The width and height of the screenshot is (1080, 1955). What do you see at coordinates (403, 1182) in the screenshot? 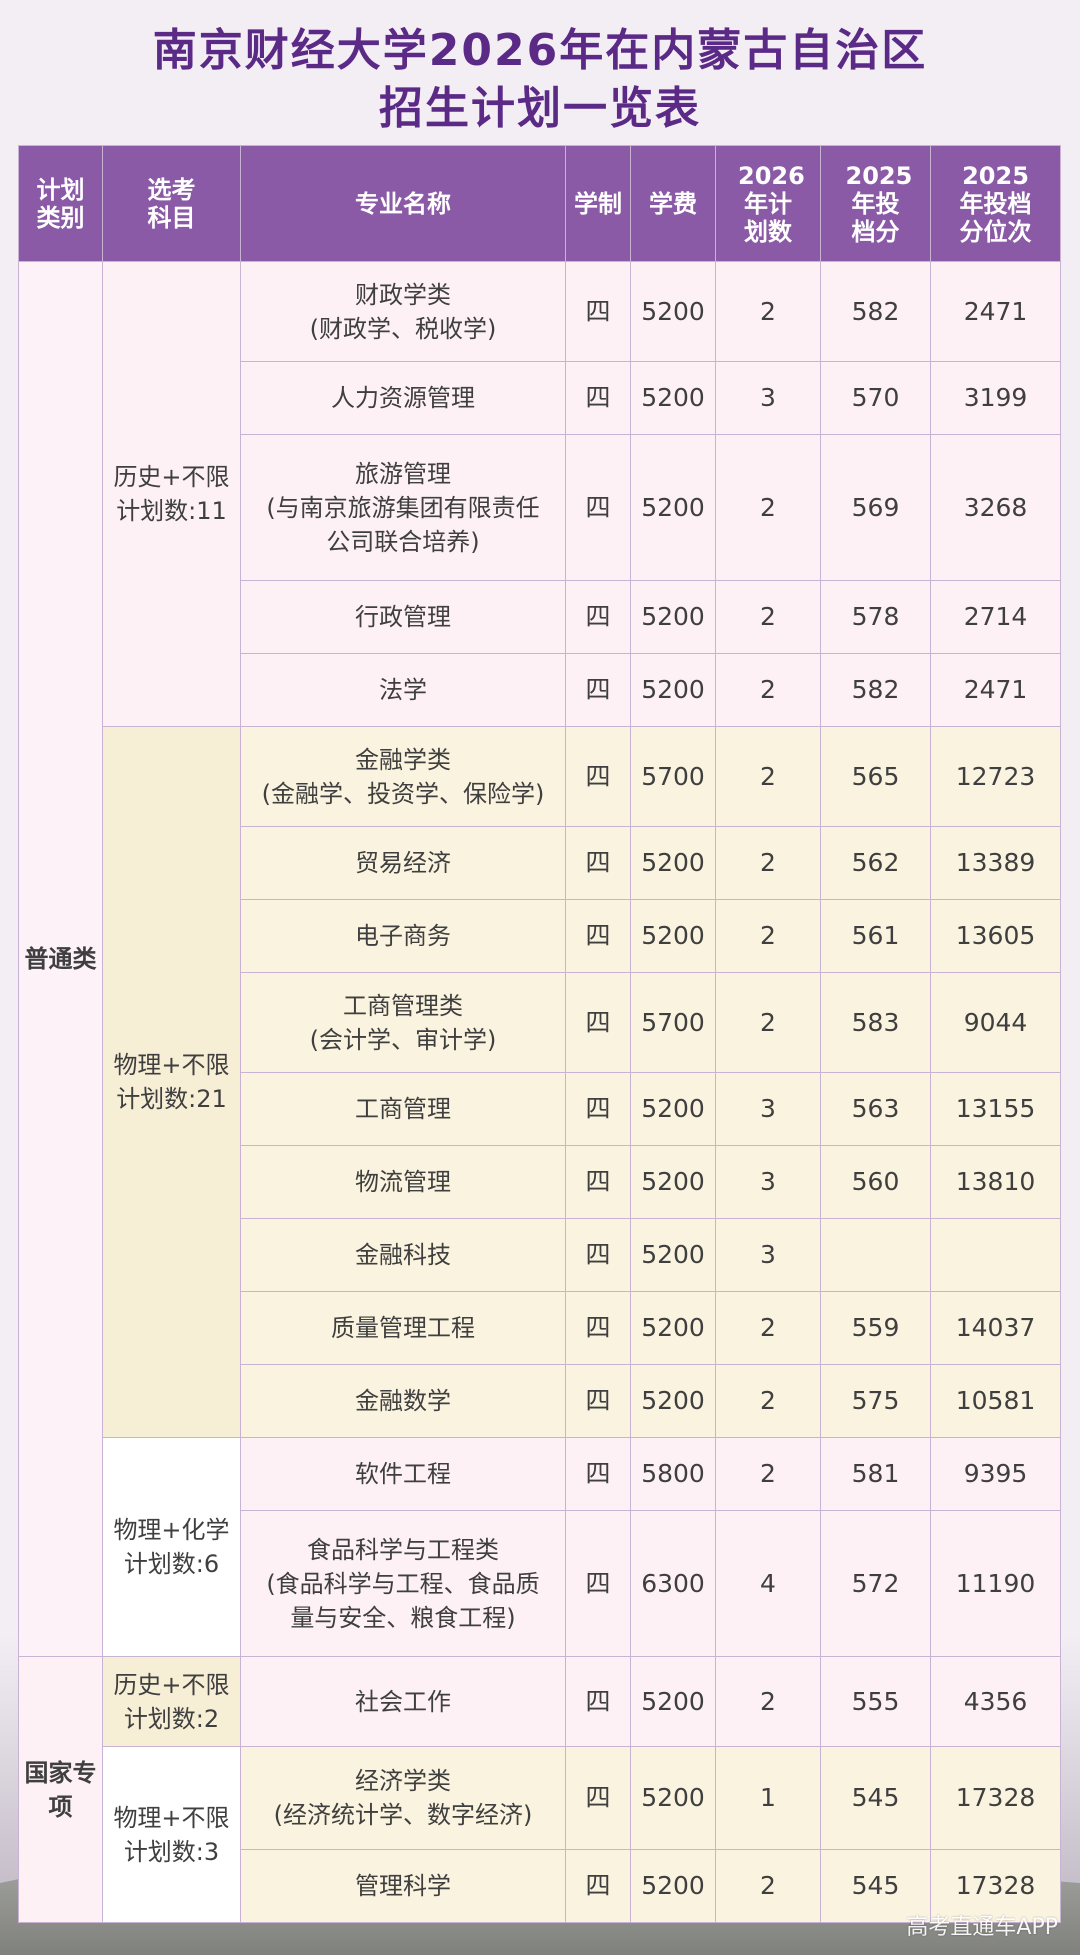
I see `major-name-cell: 物流管理` at bounding box center [403, 1182].